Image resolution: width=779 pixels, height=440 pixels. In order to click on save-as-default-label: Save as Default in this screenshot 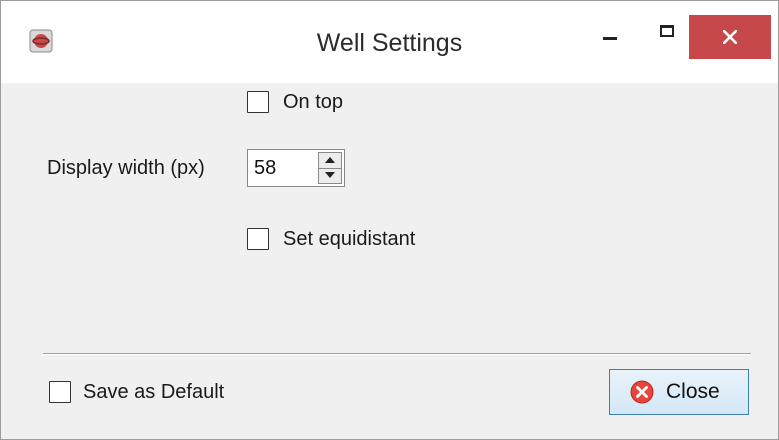, I will do `click(154, 392)`.